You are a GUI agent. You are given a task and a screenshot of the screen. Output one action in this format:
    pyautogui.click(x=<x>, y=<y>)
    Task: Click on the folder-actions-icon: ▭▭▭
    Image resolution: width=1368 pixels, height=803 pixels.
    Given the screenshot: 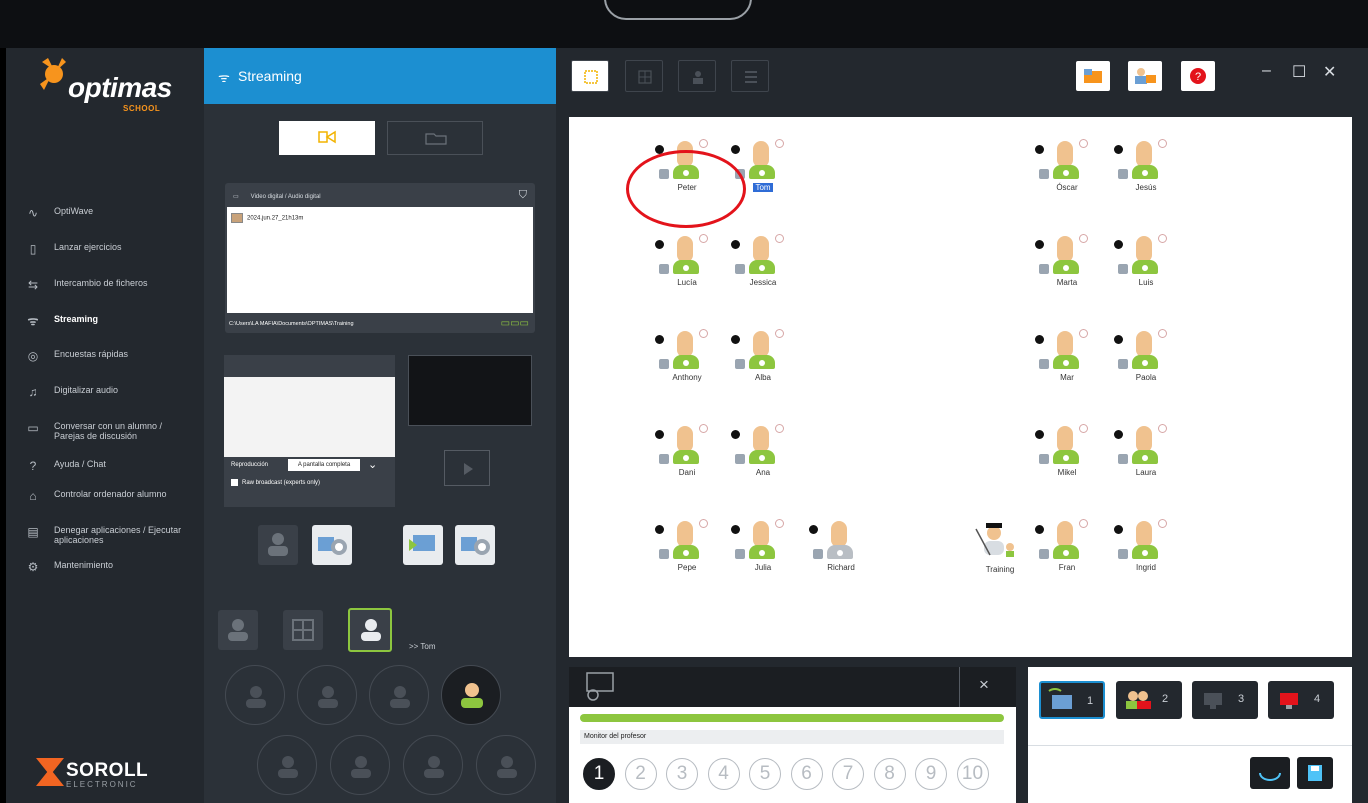 What is the action you would take?
    pyautogui.click(x=515, y=323)
    